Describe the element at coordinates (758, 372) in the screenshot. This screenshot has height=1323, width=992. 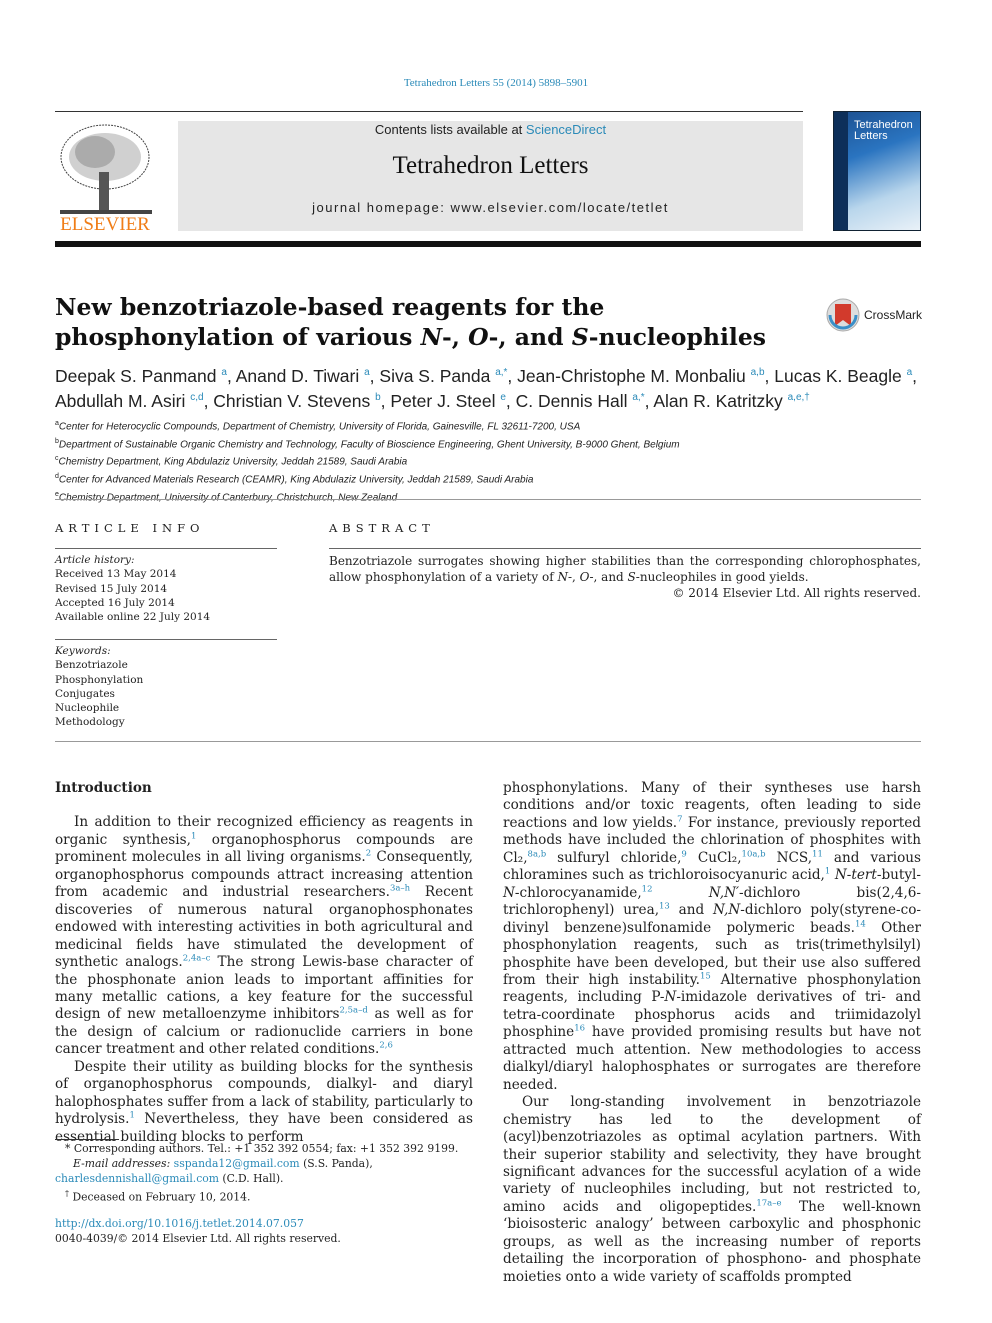
I see `author-affiliation-marks: a,b` at that location.